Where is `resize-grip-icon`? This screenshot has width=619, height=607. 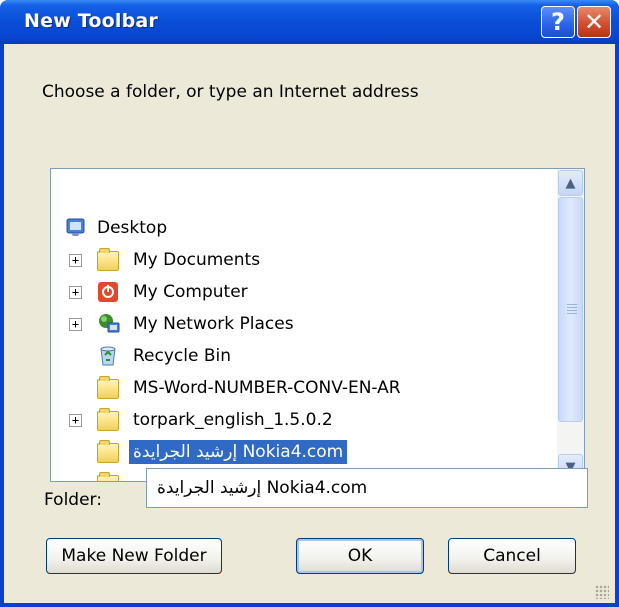
resize-grip-icon is located at coordinates (602, 592).